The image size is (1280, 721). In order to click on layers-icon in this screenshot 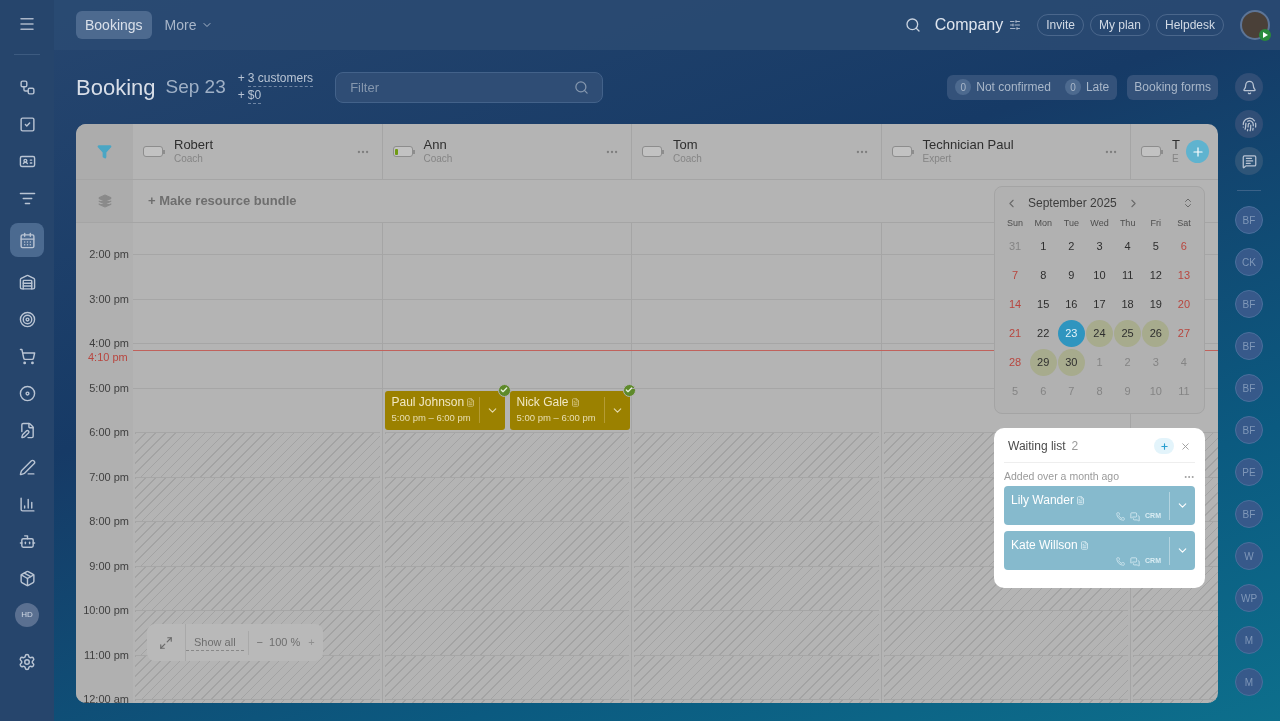, I will do `click(104, 201)`.